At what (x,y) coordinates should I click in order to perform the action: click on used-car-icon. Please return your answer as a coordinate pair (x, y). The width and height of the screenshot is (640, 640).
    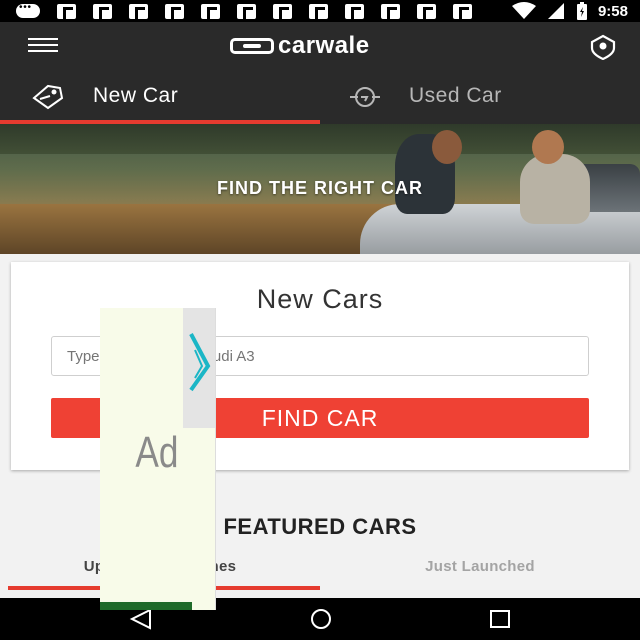
    Looking at the image, I should click on (365, 97).